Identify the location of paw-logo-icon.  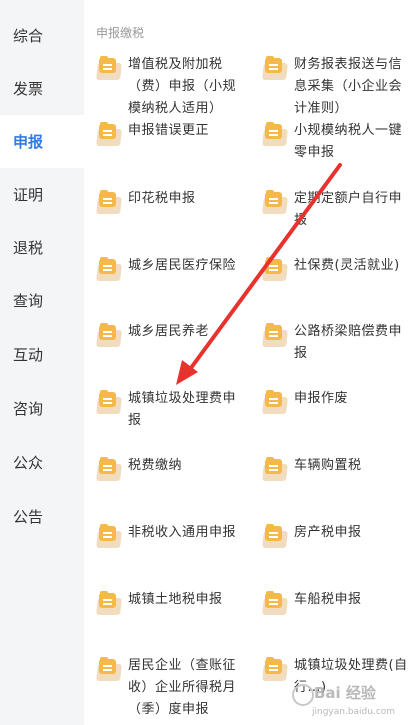
(303, 695).